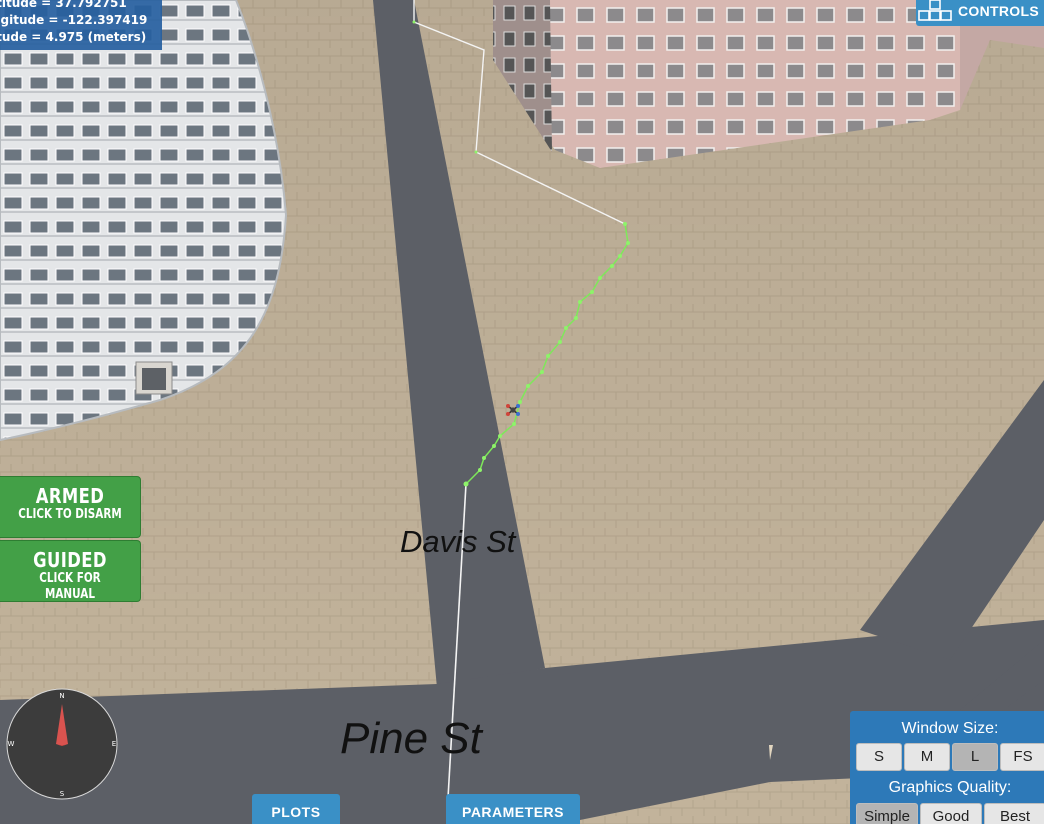 The width and height of the screenshot is (1044, 824). What do you see at coordinates (62, 744) in the screenshot?
I see `compass-icon: N S E W` at bounding box center [62, 744].